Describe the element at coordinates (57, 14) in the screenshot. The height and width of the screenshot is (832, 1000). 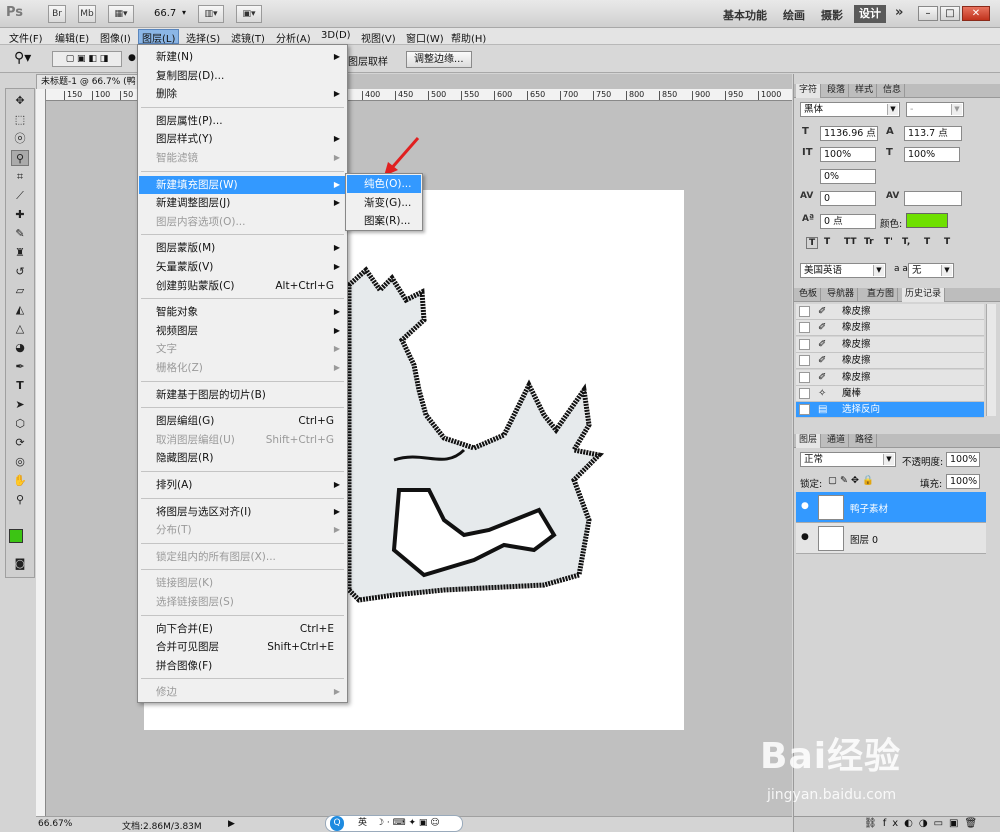
I see `bridge-button: Br` at that location.